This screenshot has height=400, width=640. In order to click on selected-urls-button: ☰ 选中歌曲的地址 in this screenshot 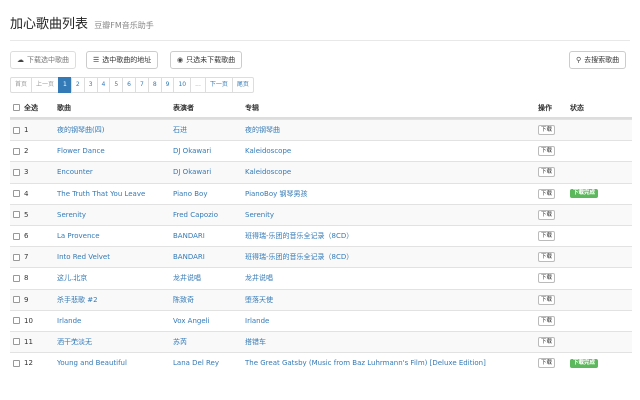, I will do `click(122, 60)`.